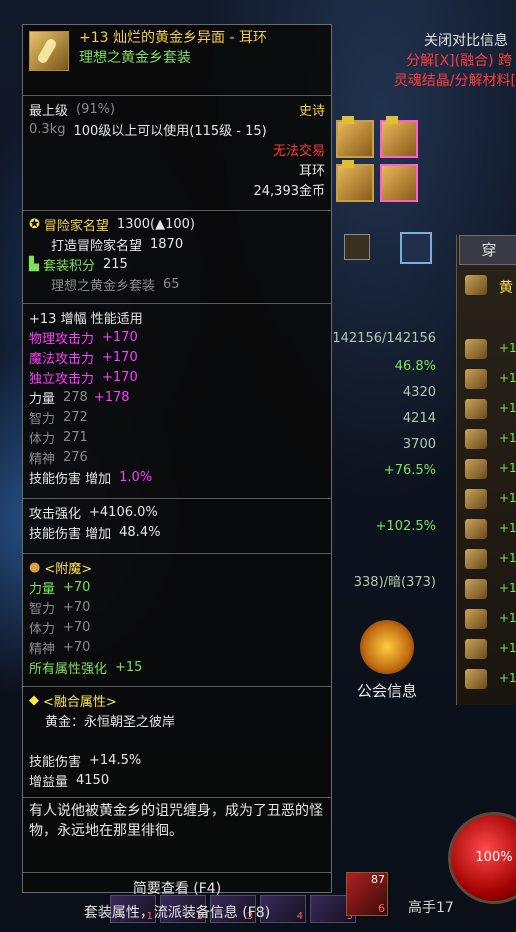 Image resolution: width=516 pixels, height=932 pixels. What do you see at coordinates (55, 514) in the screenshot?
I see `enh-label: 攻击强化` at bounding box center [55, 514].